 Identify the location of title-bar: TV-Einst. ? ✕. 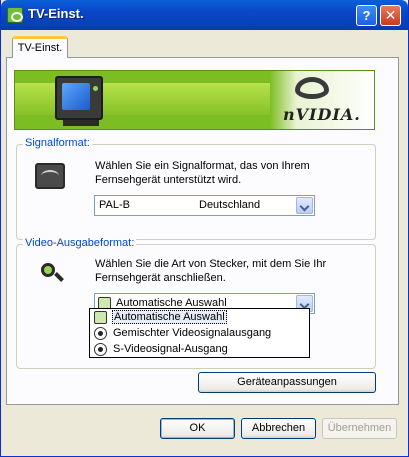
(204, 15).